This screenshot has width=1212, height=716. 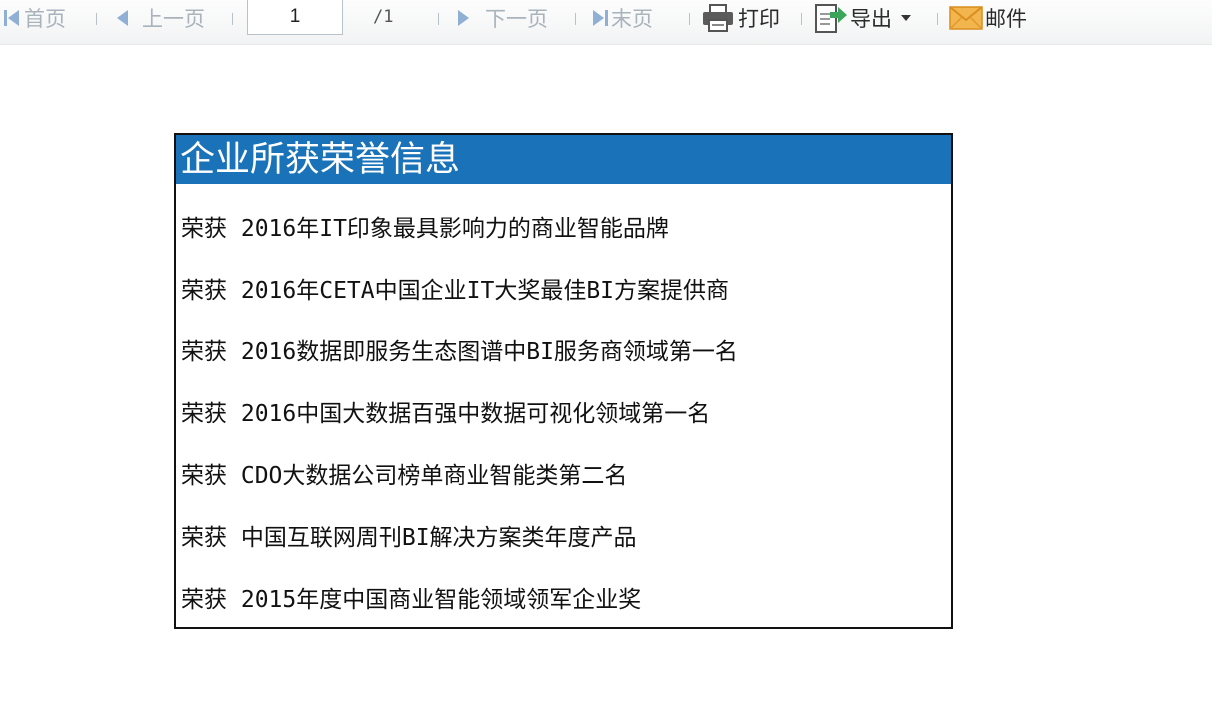 I want to click on page-total: /1, so click(x=383, y=17).